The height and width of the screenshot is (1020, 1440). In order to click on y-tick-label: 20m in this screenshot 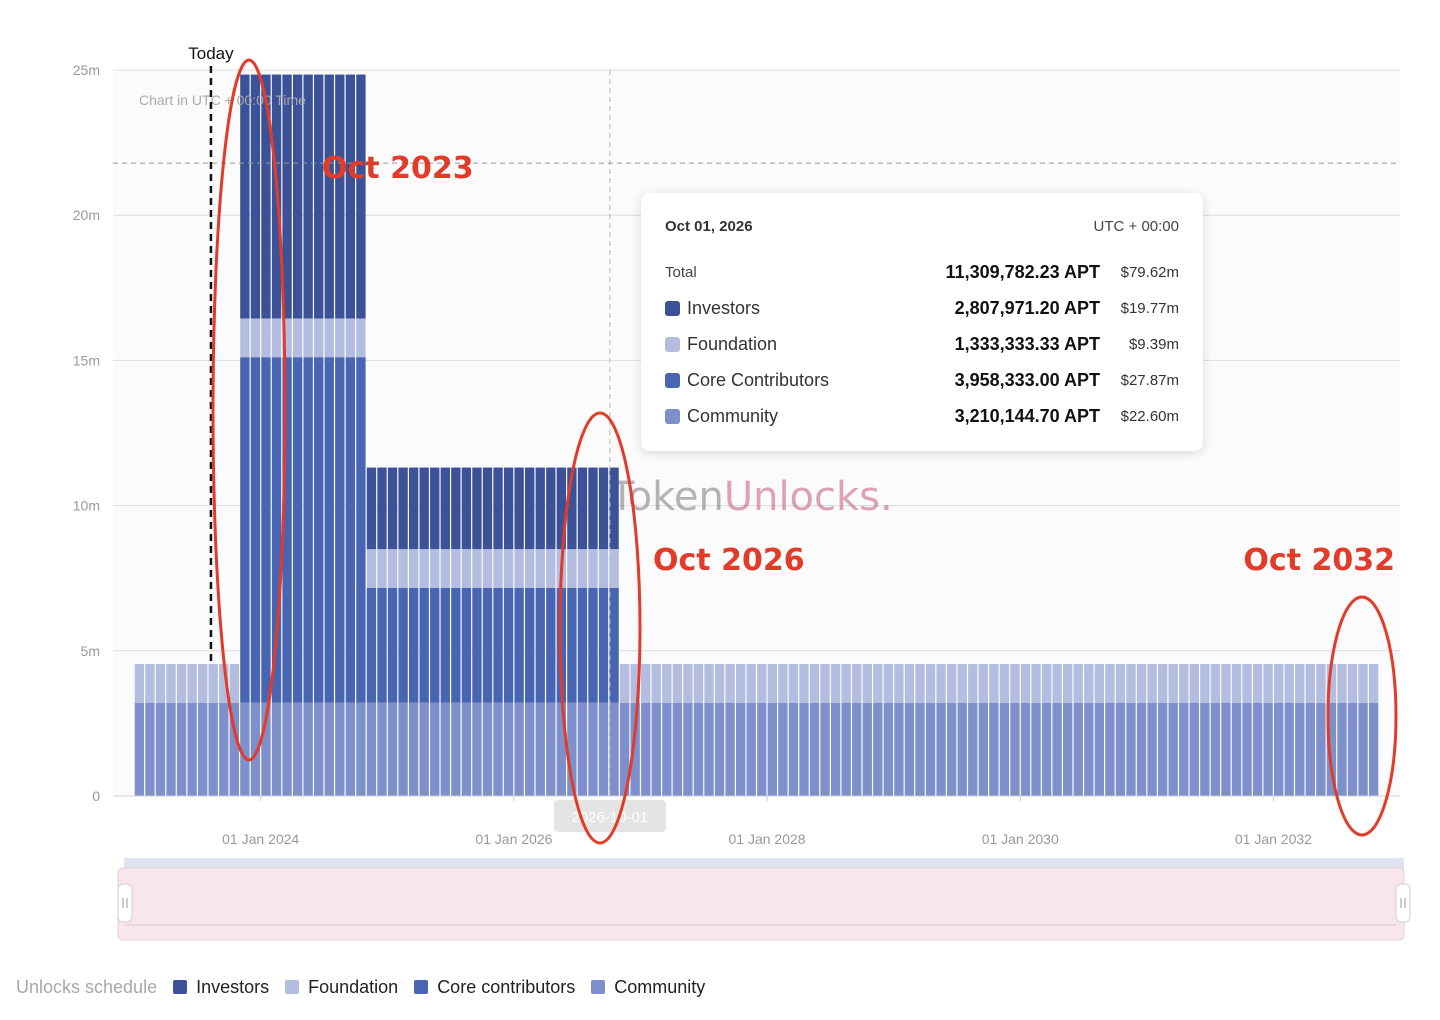, I will do `click(86, 215)`.